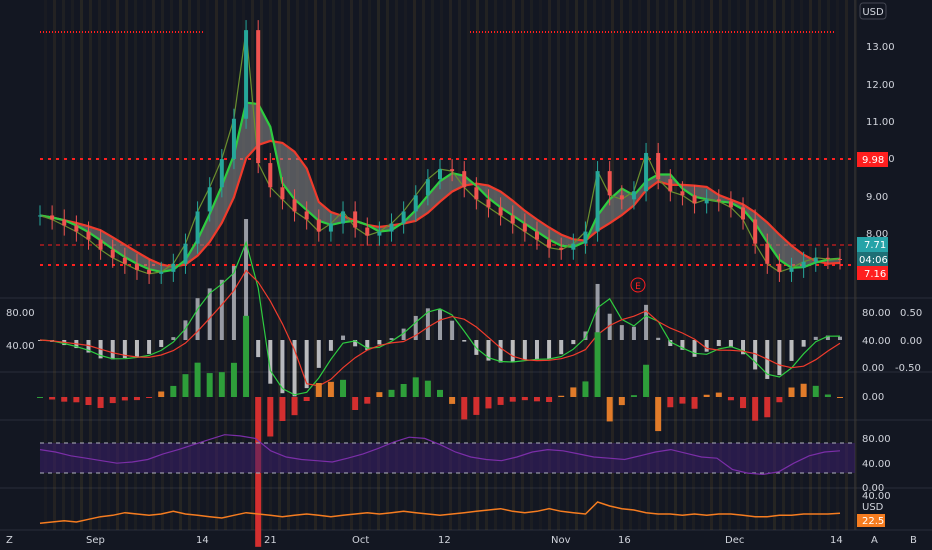 The height and width of the screenshot is (550, 932). I want to click on price-tick: 12.00, so click(880, 85).